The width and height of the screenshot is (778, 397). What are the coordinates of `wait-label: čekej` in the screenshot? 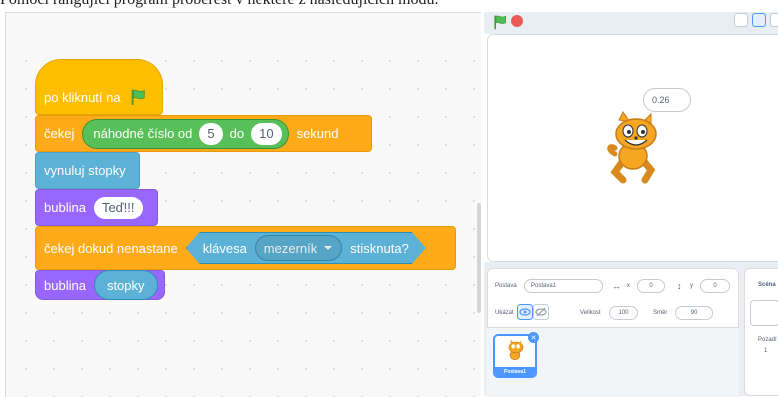 It's located at (59, 133).